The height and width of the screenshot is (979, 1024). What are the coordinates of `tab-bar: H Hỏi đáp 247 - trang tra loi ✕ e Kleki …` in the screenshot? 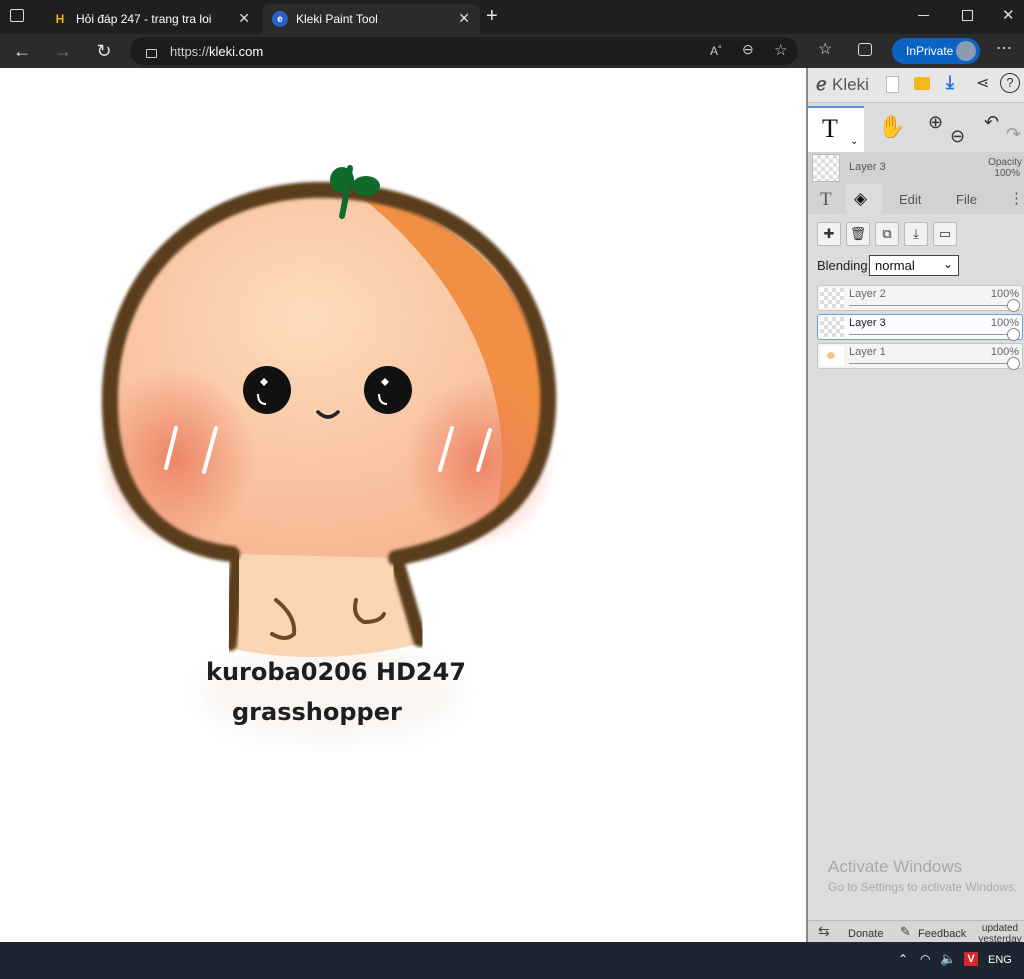 It's located at (512, 17).